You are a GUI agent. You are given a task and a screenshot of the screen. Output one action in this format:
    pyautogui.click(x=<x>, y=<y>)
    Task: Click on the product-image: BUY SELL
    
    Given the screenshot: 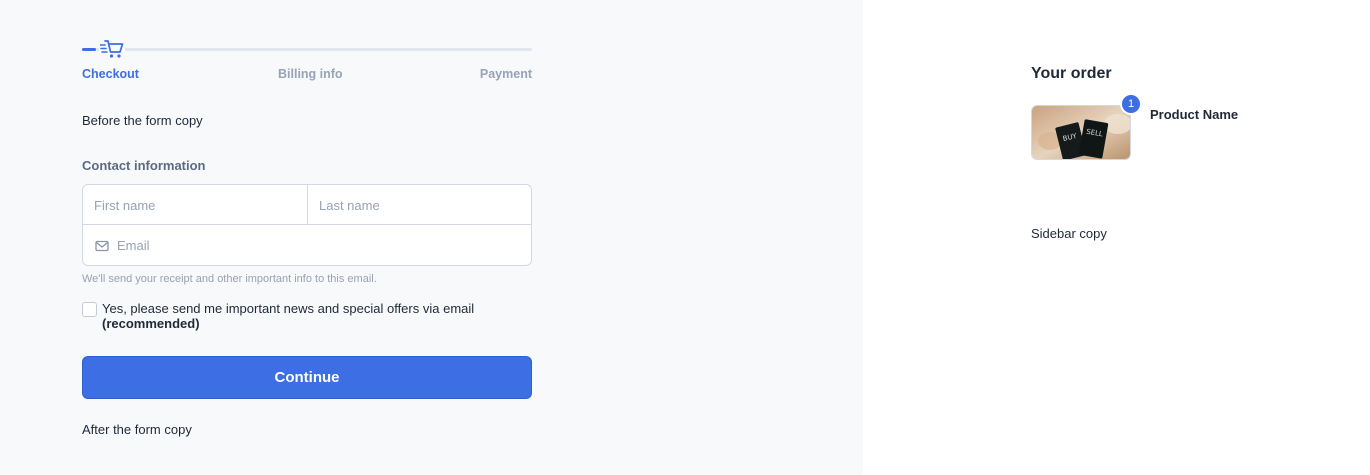 What is the action you would take?
    pyautogui.click(x=1081, y=132)
    